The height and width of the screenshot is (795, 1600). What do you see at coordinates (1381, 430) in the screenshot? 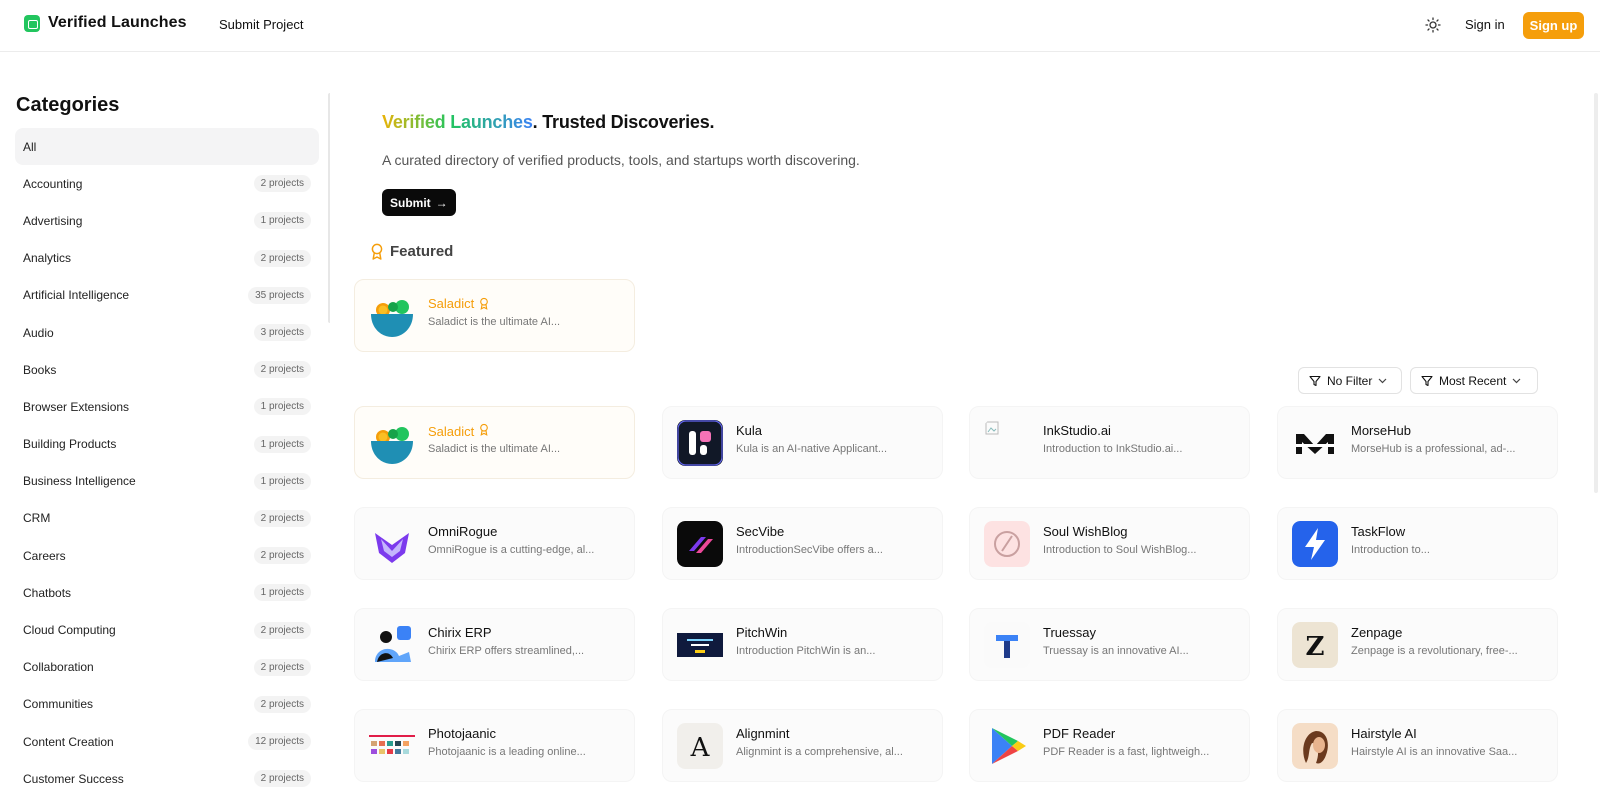
I see `project-name-row: MorseHub` at bounding box center [1381, 430].